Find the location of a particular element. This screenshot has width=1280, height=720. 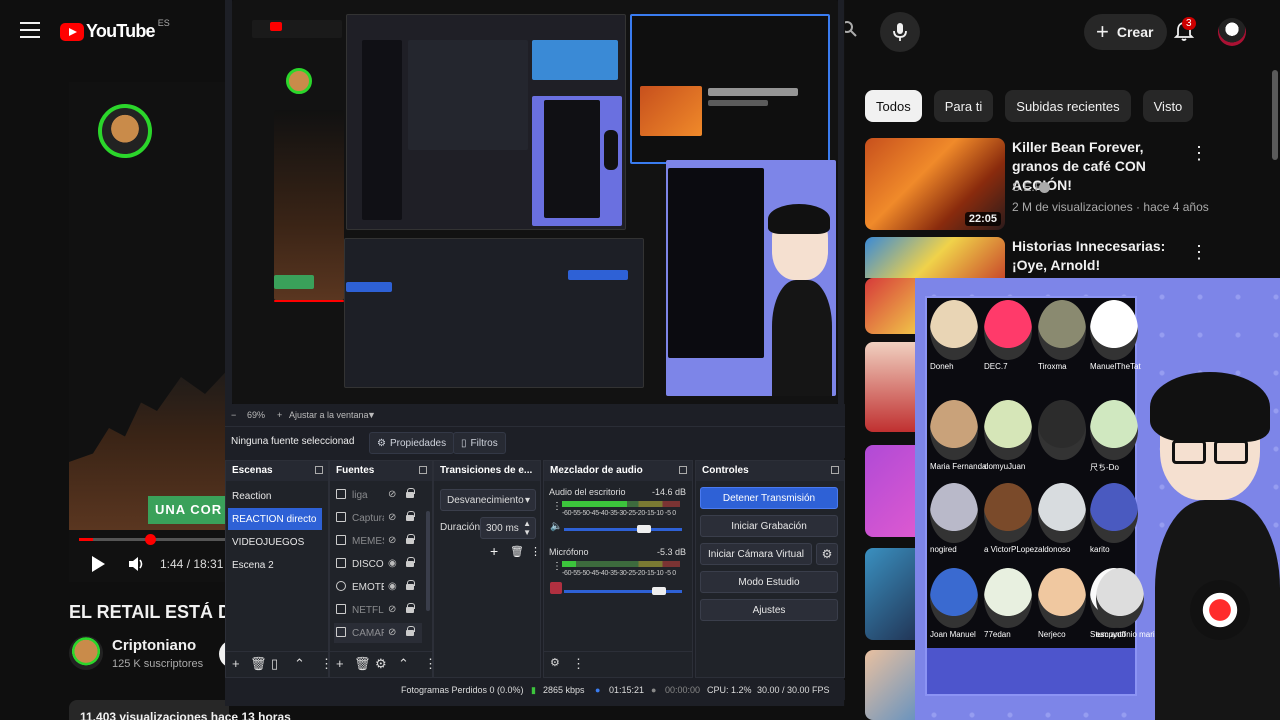

recommendation-meta: 2 M de visualizaciones · hace 4 años is located at coordinates (1110, 207).